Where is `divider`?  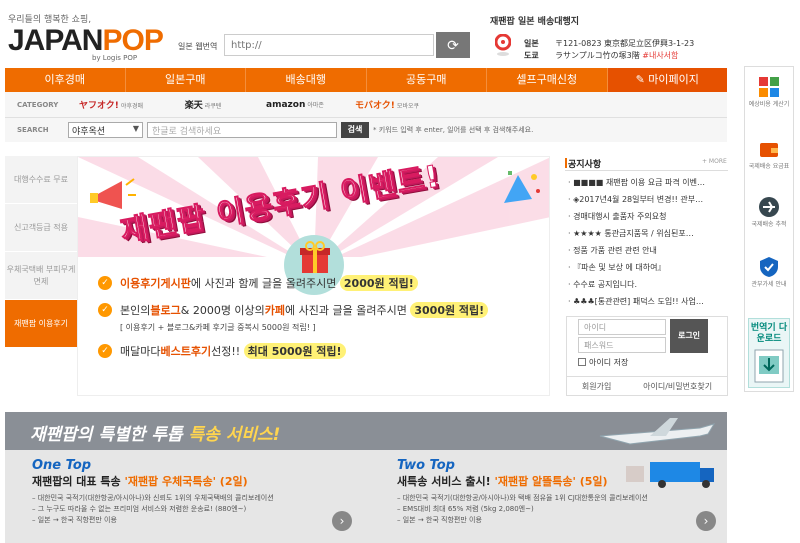 divider is located at coordinates (646, 170).